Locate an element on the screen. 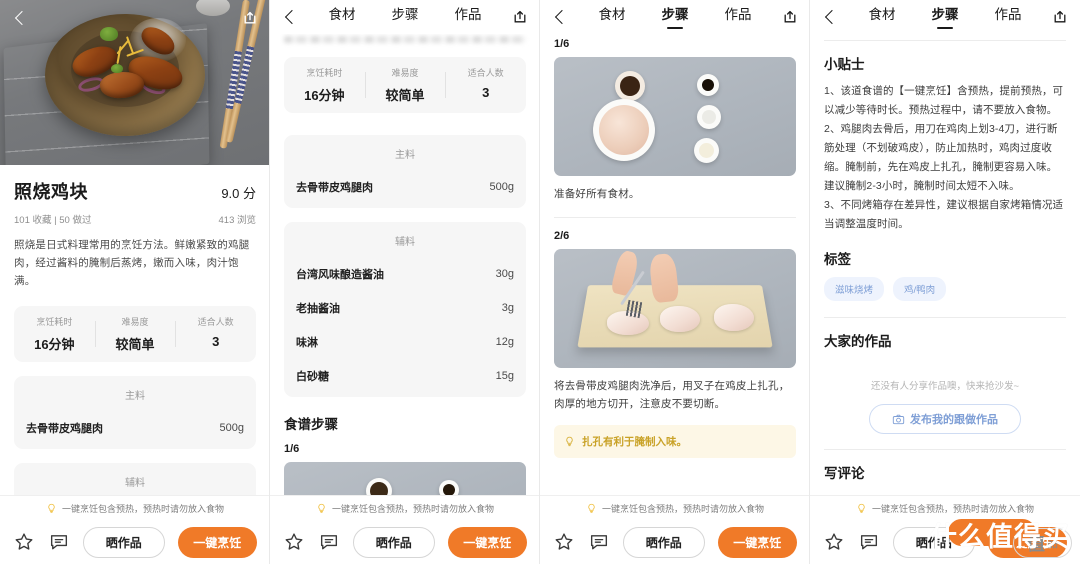 The image size is (1080, 564). recipe-score: 9.0 分 is located at coordinates (238, 193).